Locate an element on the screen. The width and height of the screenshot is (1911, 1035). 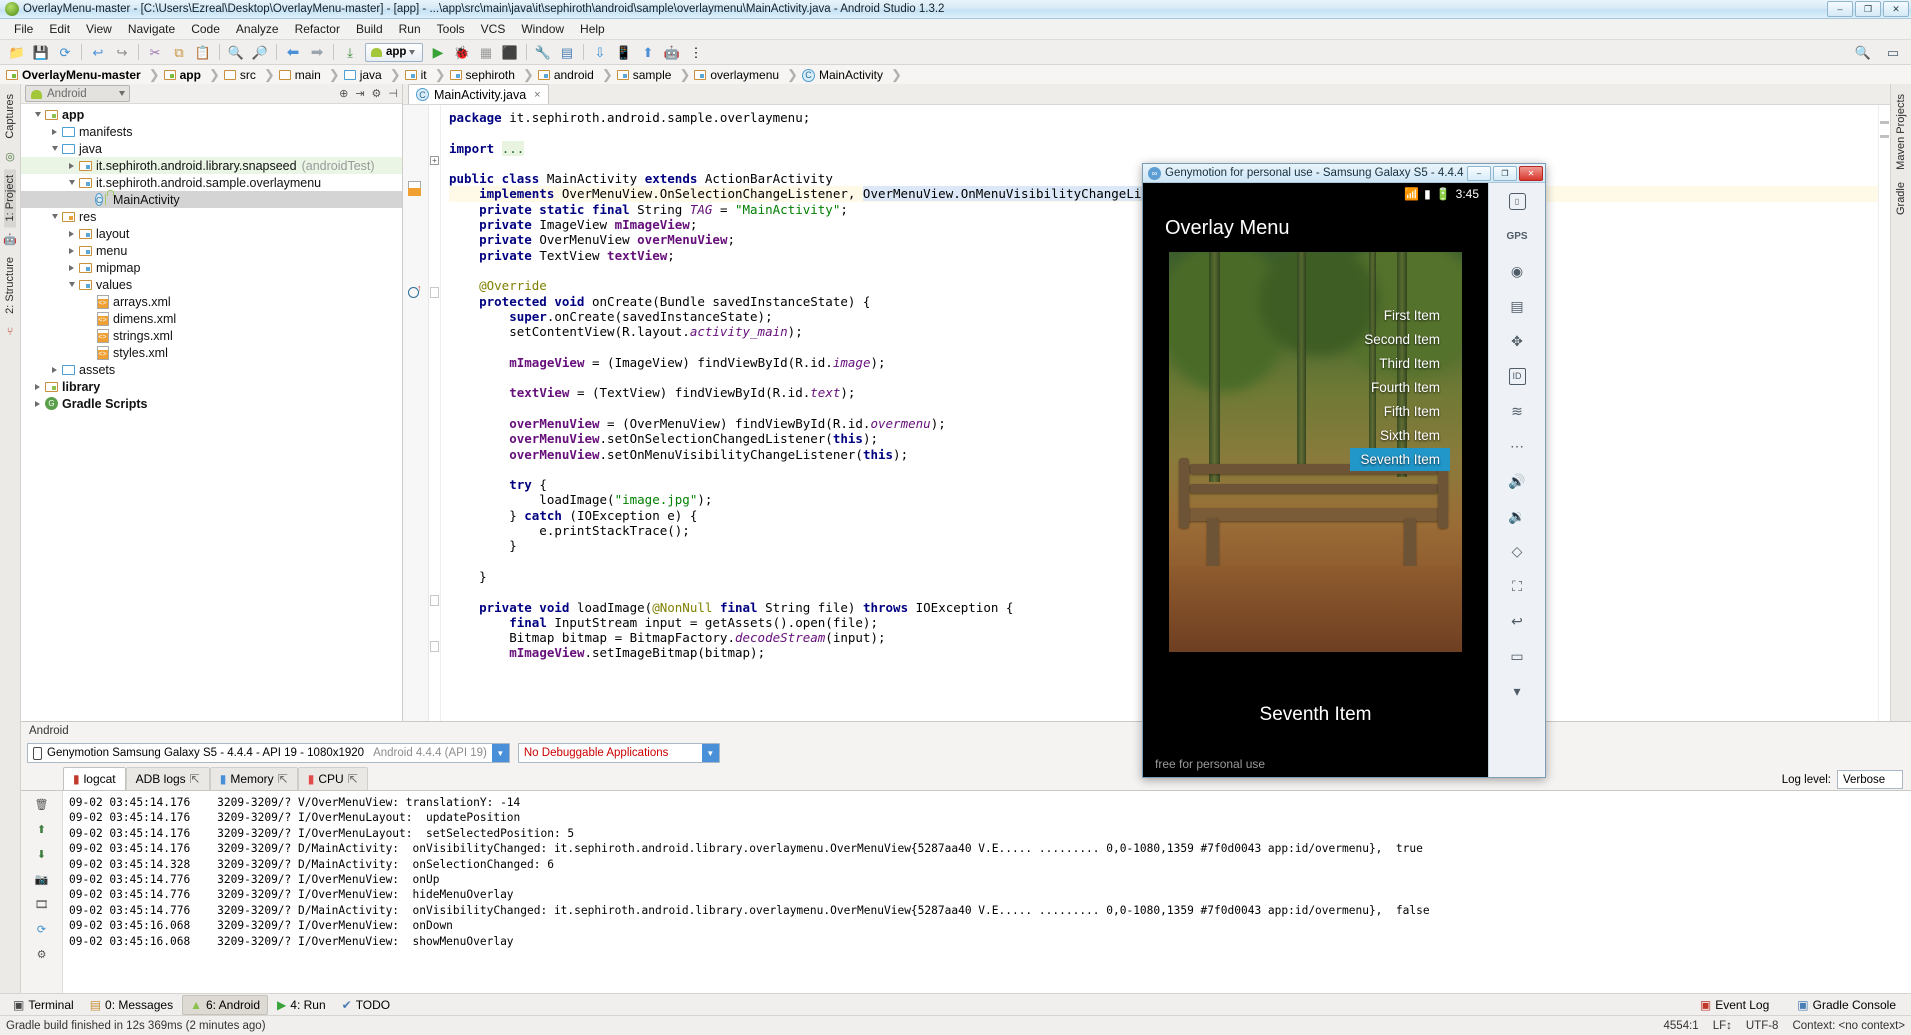
fold-marker-method-end is located at coordinates (434, 600).